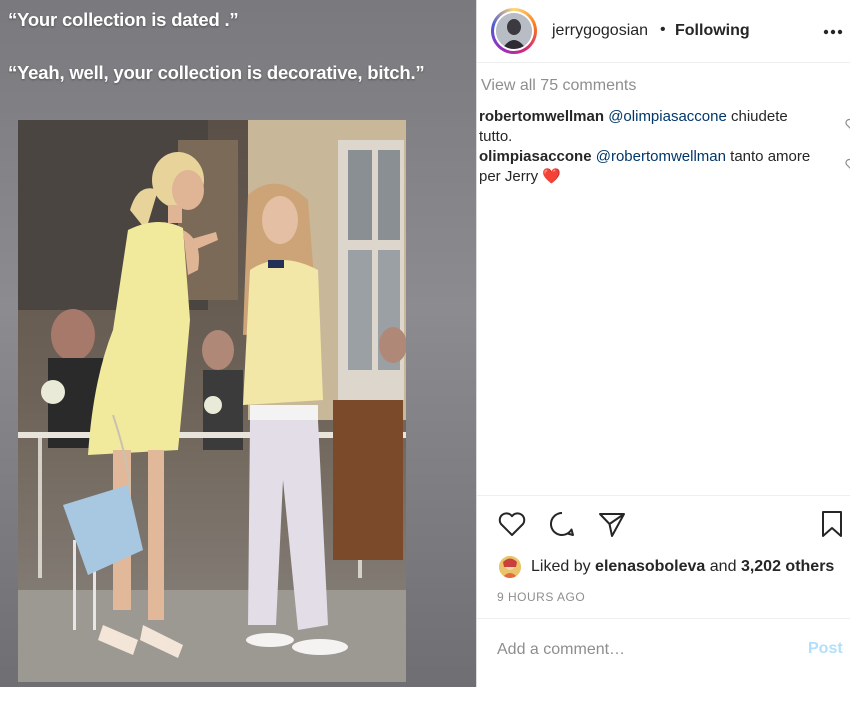 The height and width of the screenshot is (726, 850). I want to click on liker-avatar, so click(510, 567).